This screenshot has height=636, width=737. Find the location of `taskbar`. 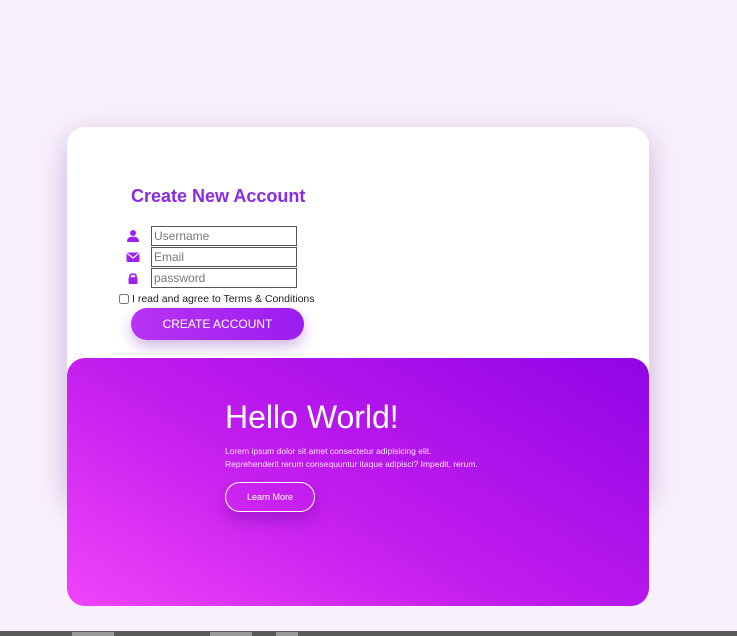

taskbar is located at coordinates (368, 633).